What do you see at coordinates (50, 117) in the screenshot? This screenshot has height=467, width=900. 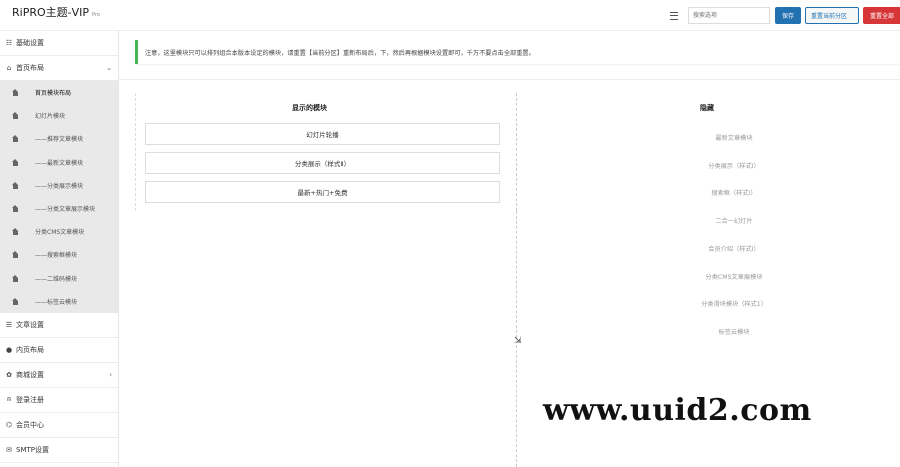 I see `sidebar-subitem-label: 幻灯片模块` at bounding box center [50, 117].